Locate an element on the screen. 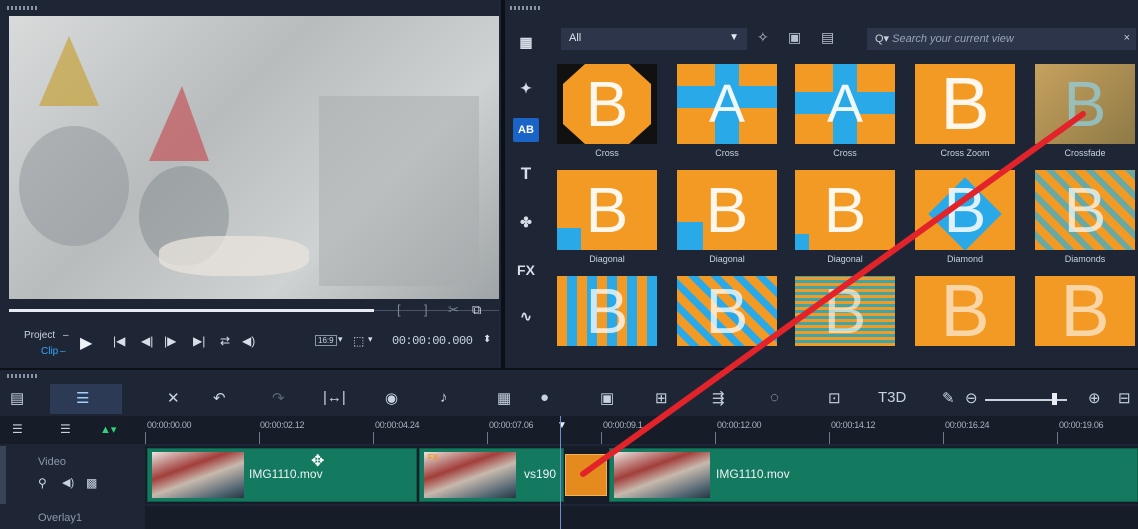  add-to-favorites-icon: ✧ is located at coordinates (763, 37).